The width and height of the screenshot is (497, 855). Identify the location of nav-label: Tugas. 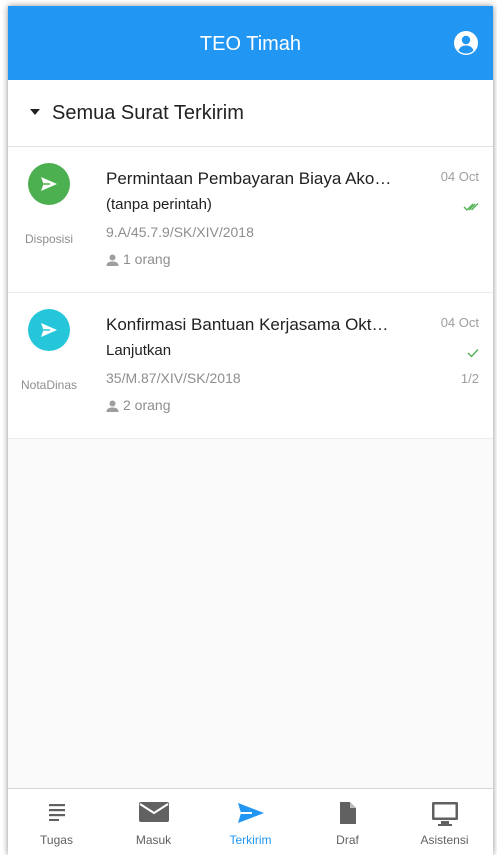
(56, 840).